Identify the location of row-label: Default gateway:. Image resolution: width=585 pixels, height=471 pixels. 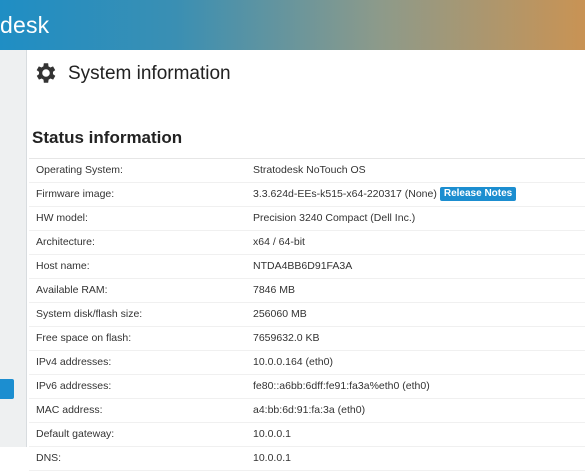
(75, 434).